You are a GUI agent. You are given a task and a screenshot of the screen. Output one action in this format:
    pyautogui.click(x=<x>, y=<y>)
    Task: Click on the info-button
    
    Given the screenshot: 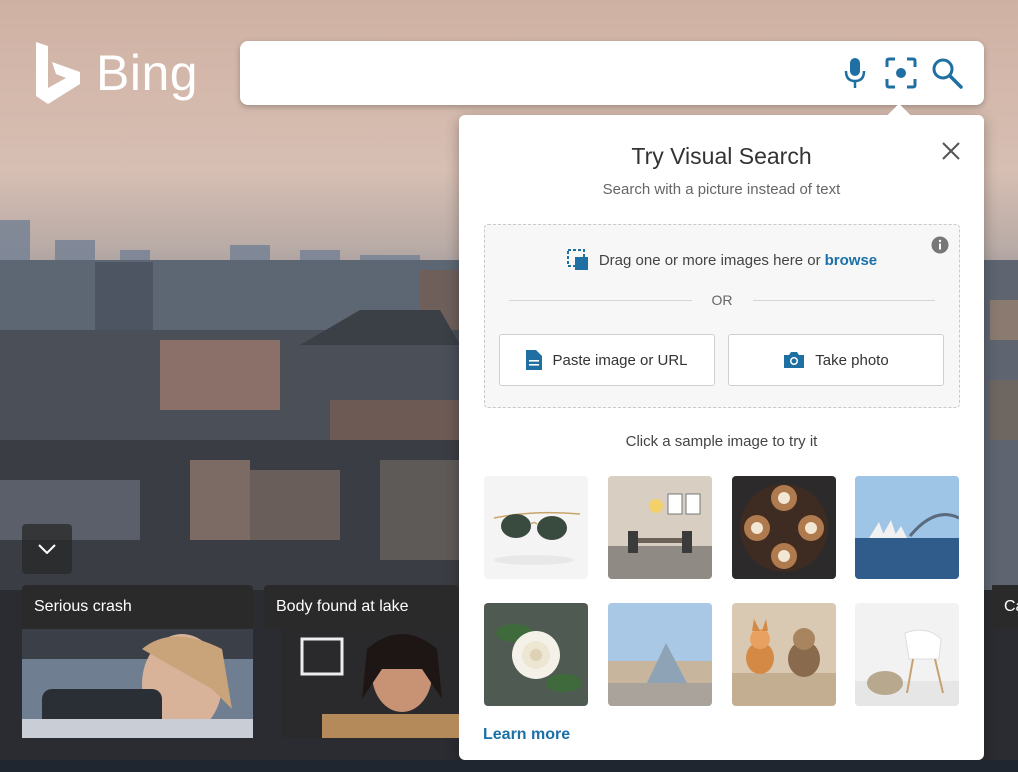 What is the action you would take?
    pyautogui.click(x=940, y=247)
    